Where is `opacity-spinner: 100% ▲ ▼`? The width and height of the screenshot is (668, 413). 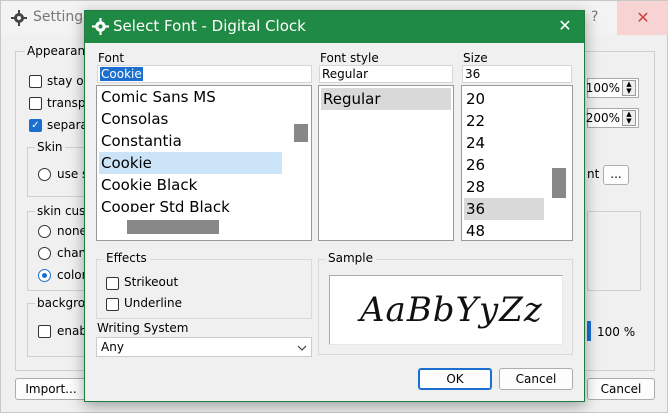 opacity-spinner: 100% ▲ ▼ is located at coordinates (612, 88).